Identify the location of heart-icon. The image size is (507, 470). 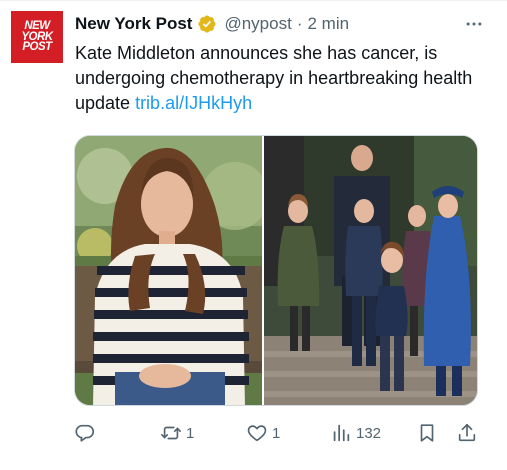
(257, 433).